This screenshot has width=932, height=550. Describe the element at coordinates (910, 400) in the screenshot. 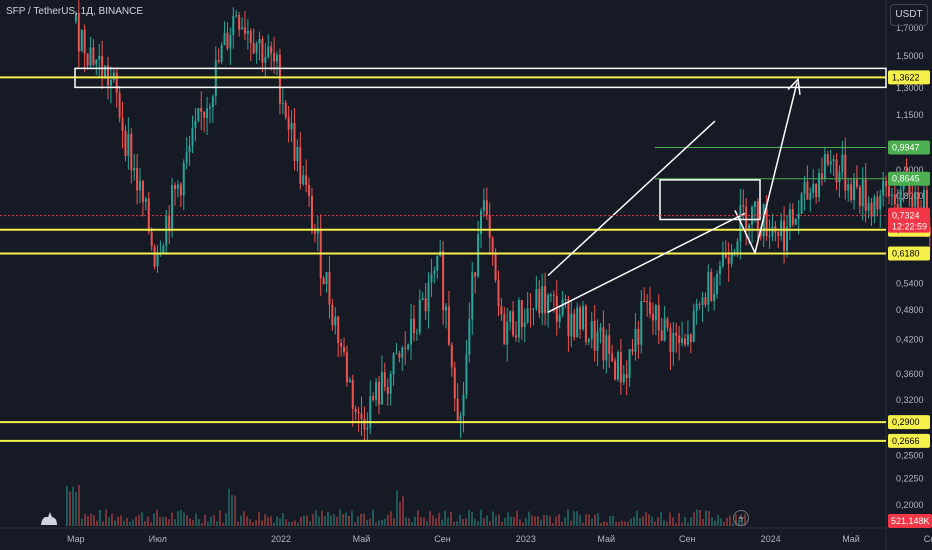

I see `y-tick-label-10: 0,3200` at that location.